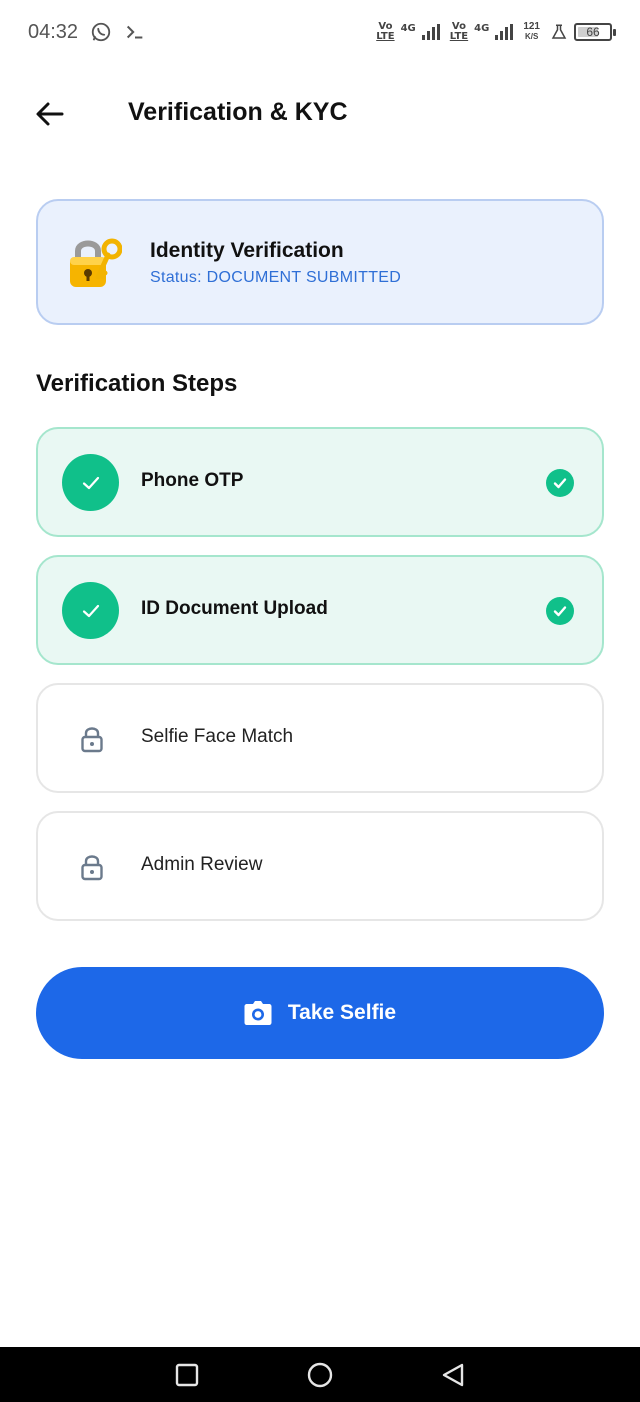 This screenshot has height=1402, width=640. Describe the element at coordinates (531, 31) in the screenshot. I see `network-speed: 121 K/S` at that location.